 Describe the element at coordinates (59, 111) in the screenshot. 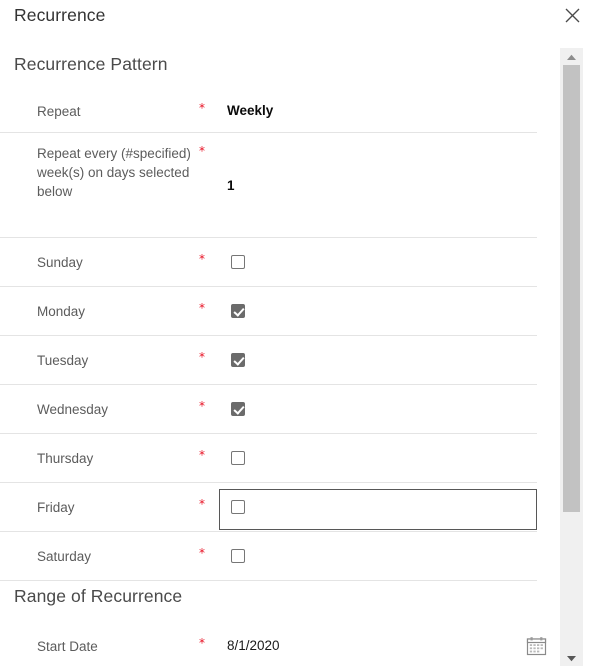

I see `label-repeat: Repeat` at that location.